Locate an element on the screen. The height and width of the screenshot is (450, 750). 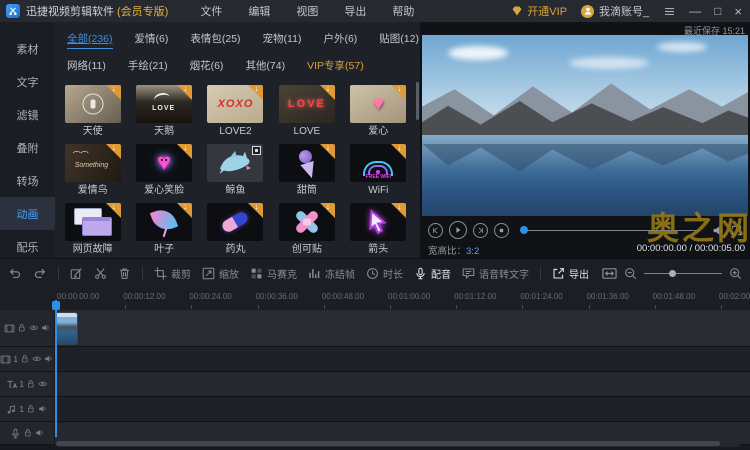
fullscreen-icon is located at coordinates (736, 230).